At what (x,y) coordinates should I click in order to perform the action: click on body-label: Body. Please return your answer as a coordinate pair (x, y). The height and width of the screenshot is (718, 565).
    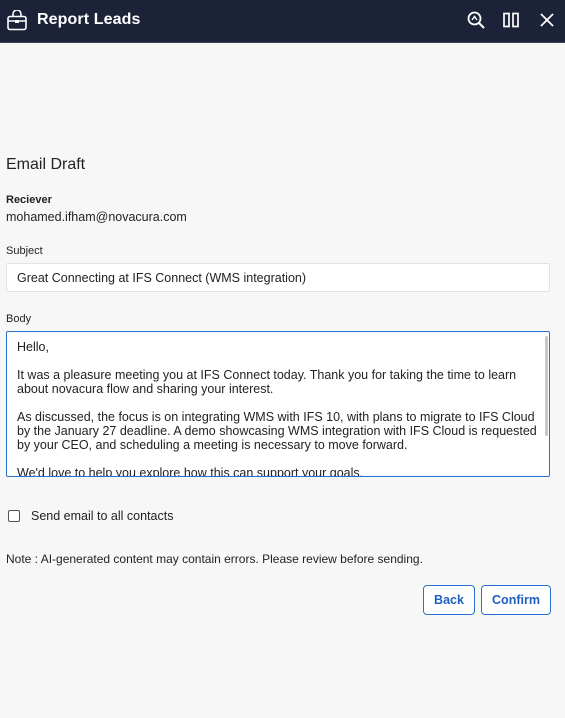
    Looking at the image, I should click on (19, 319).